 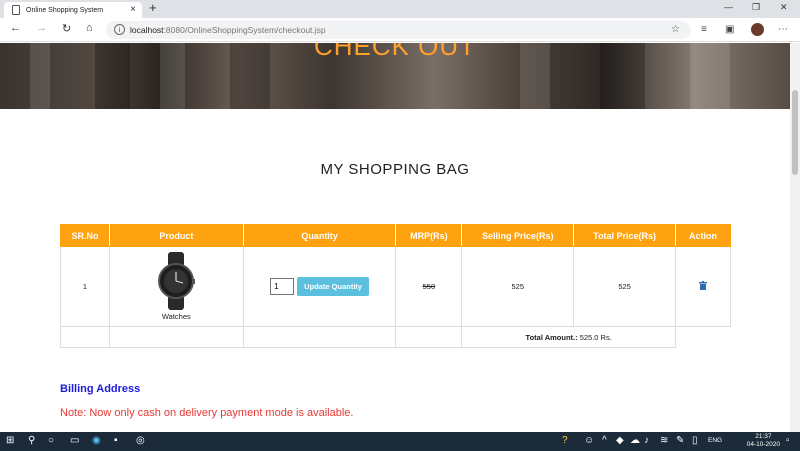 I want to click on col-header-total-price: Total Price(Rs), so click(x=625, y=235).